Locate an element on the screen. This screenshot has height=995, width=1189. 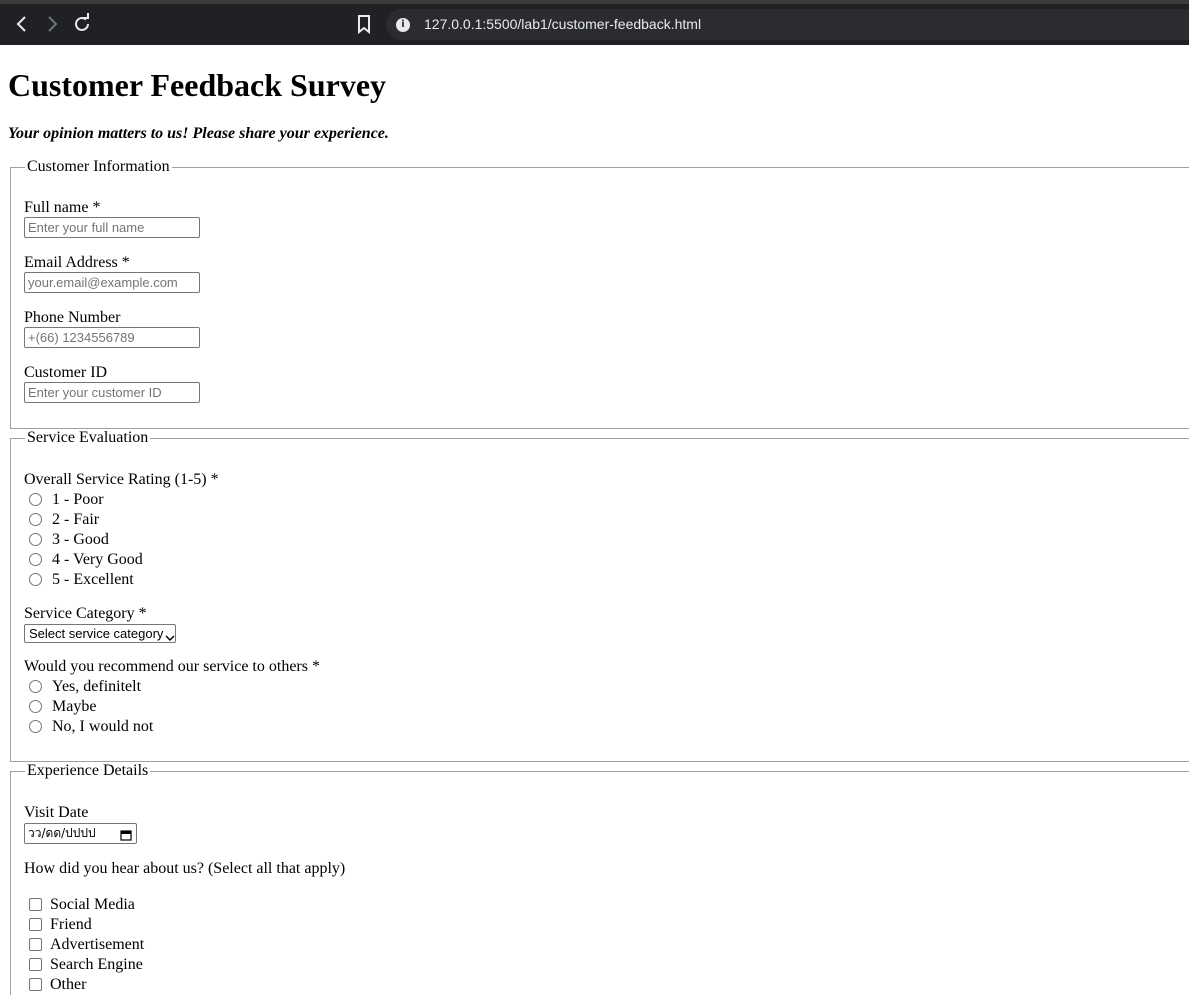
forward-arrow-icon is located at coordinates (52, 24).